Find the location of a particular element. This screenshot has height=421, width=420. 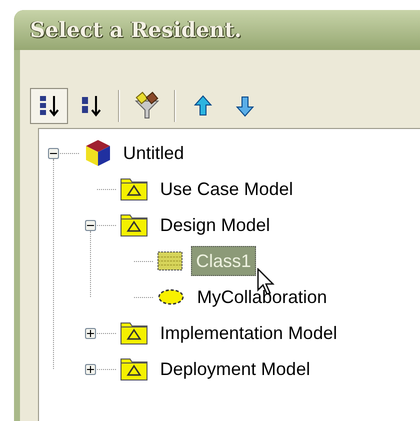

dashed-ellipse-icon is located at coordinates (171, 297).